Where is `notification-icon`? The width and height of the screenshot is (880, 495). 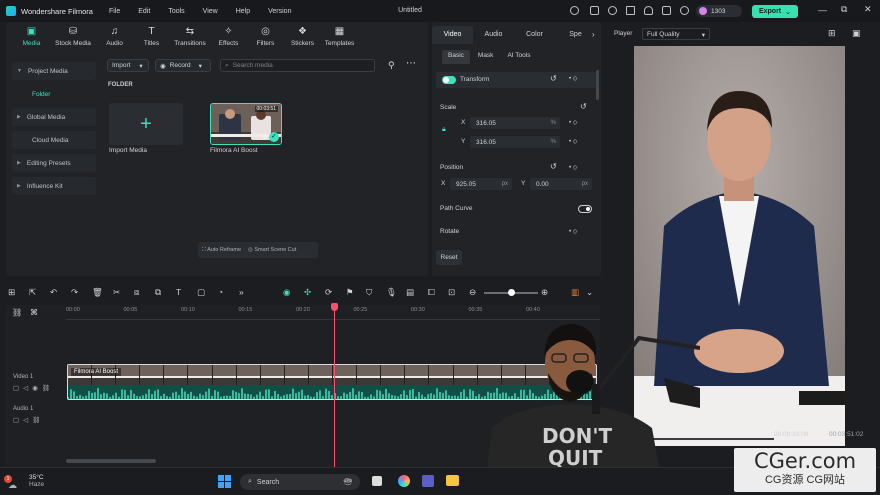
notification-icon is located at coordinates (612, 10).